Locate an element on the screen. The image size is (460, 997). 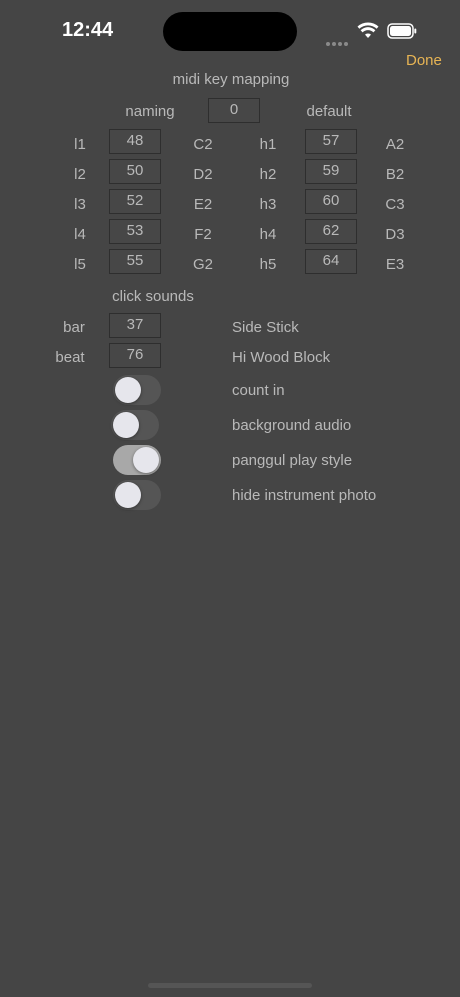
key-label-h3: h3 is located at coordinates (268, 204).